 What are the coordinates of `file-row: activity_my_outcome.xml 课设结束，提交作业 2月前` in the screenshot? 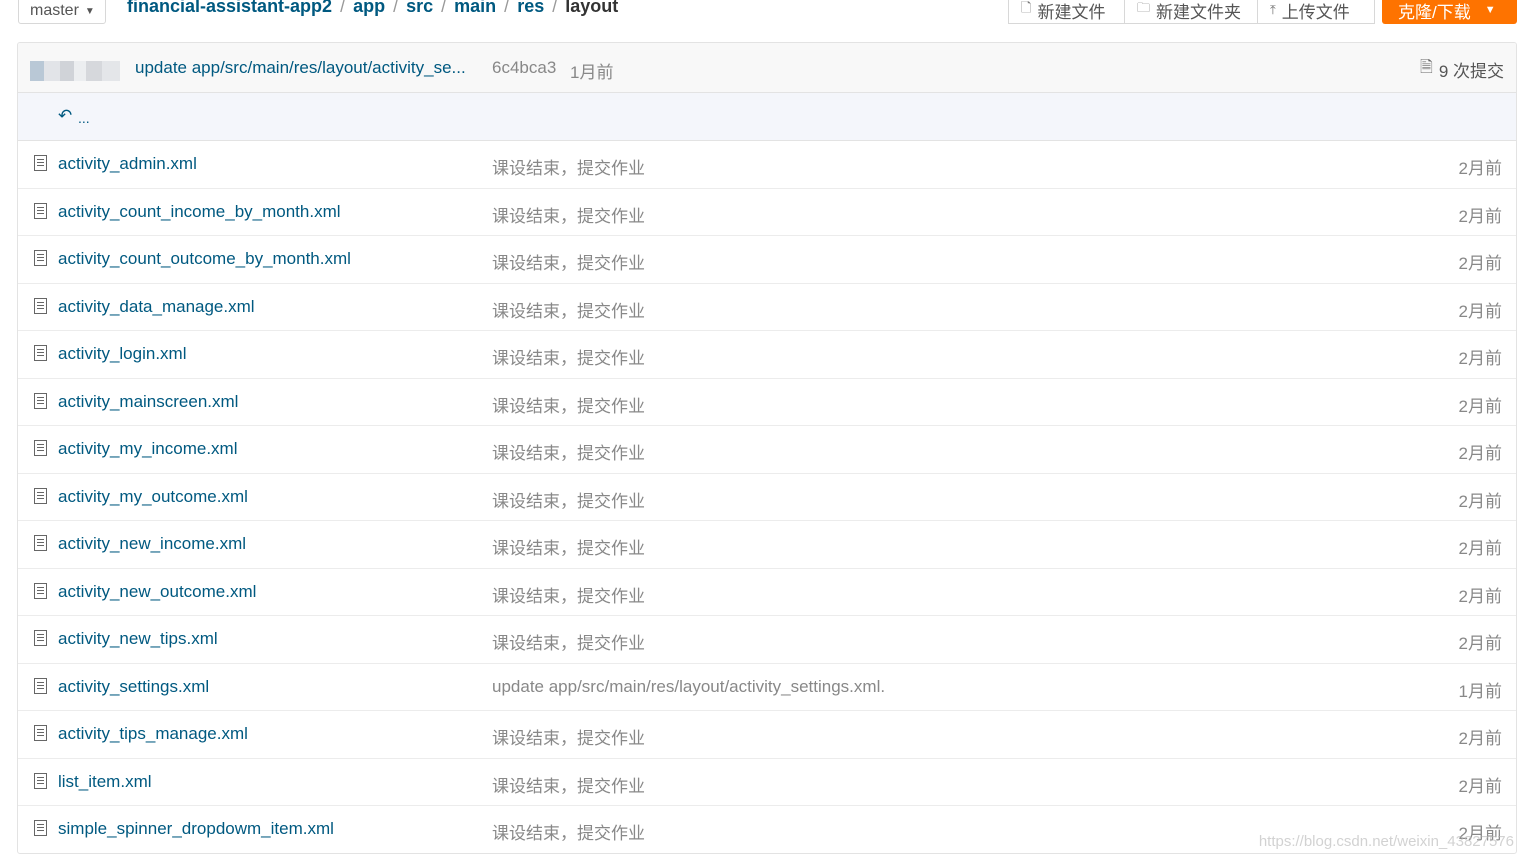 It's located at (767, 497).